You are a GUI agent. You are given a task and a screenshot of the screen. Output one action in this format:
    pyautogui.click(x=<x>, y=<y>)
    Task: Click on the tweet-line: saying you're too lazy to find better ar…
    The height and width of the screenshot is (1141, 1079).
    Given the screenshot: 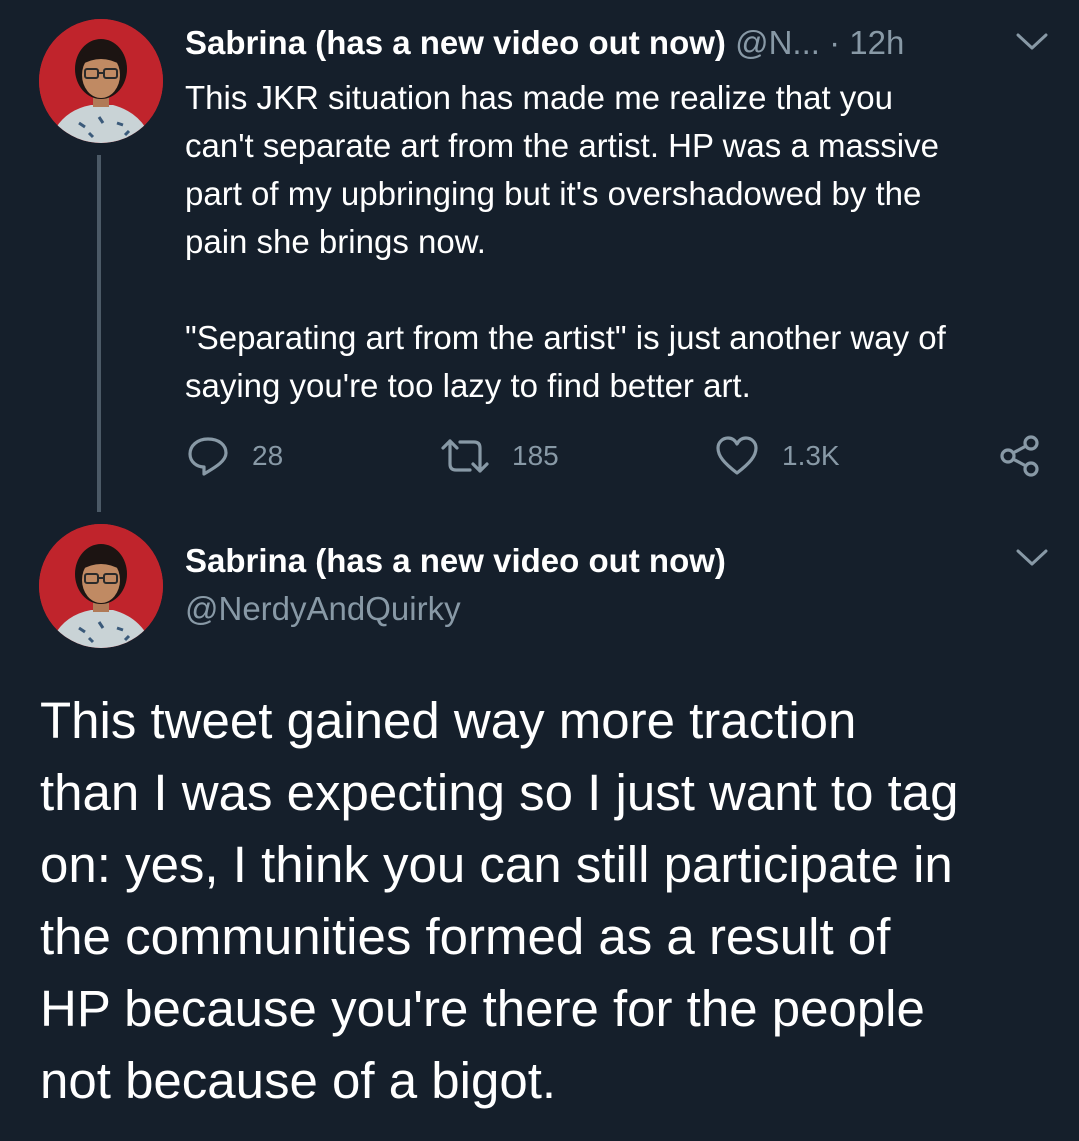 What is the action you would take?
    pyautogui.click(x=468, y=385)
    